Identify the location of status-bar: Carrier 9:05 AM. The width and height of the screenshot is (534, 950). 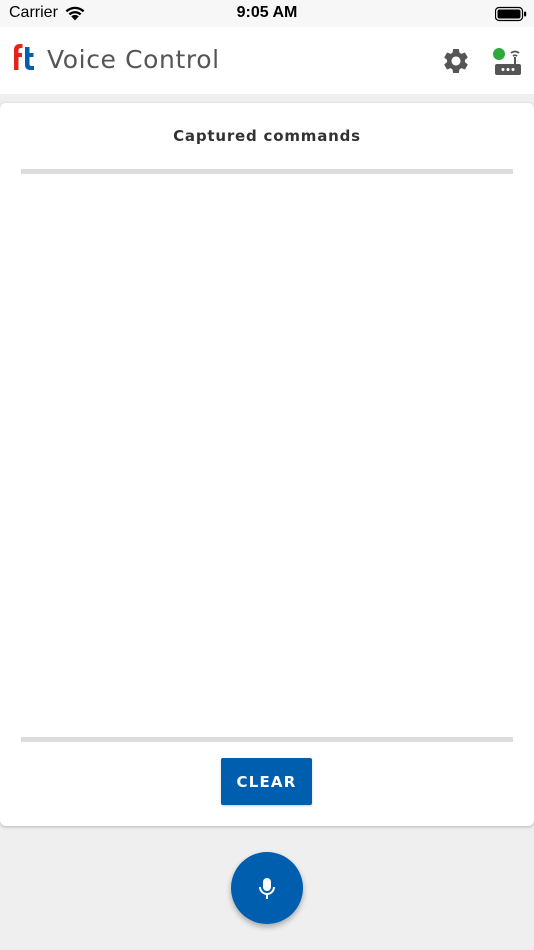
(267, 13).